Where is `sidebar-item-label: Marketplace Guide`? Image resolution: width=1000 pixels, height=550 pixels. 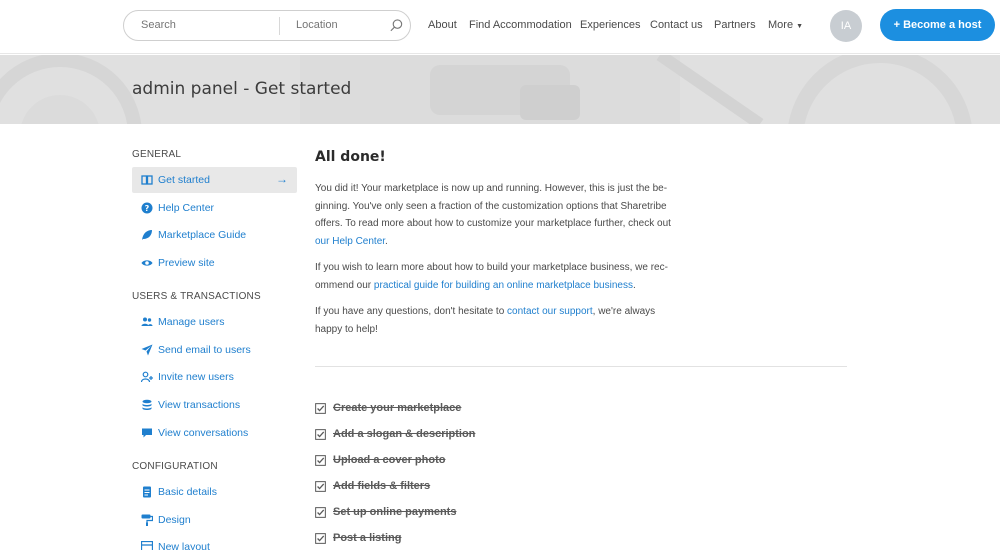 sidebar-item-label: Marketplace Guide is located at coordinates (202, 235).